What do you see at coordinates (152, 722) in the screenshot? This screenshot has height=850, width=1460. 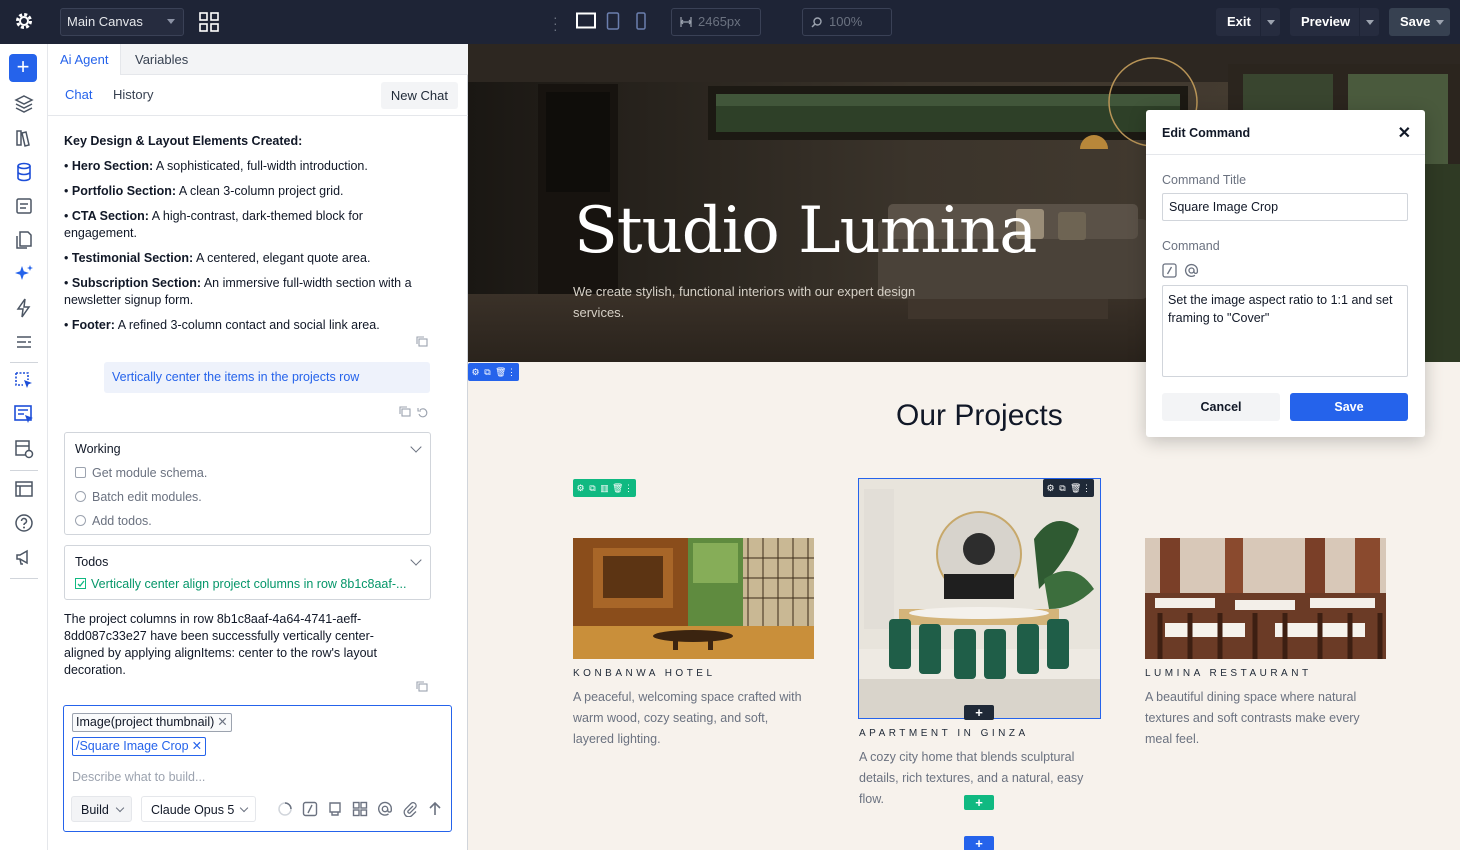 I see `context-chip: Image(project thumbnail) ✕` at bounding box center [152, 722].